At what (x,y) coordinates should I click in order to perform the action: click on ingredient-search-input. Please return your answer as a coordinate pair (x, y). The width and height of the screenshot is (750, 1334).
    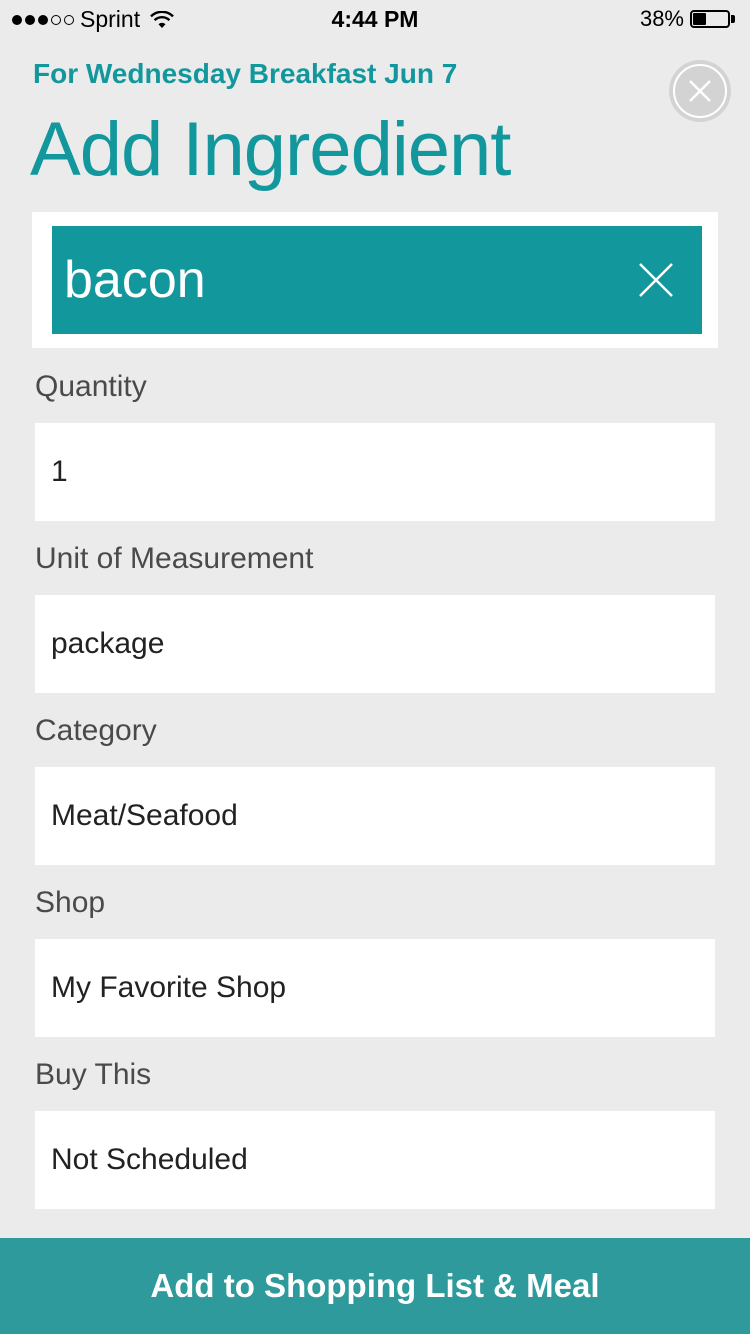
    Looking at the image, I should click on (339, 280).